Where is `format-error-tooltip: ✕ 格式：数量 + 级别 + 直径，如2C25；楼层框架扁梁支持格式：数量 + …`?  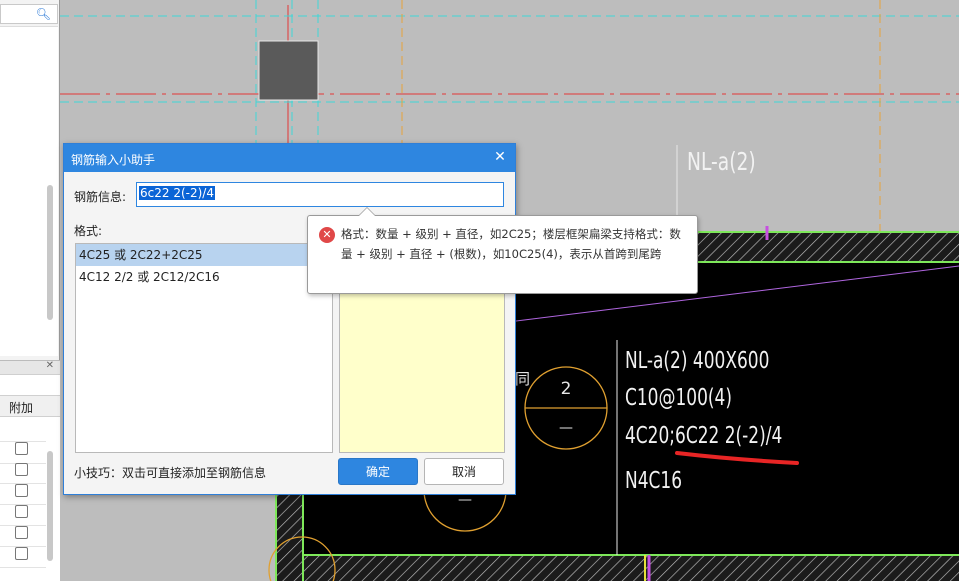
format-error-tooltip: ✕ 格式：数量 + 级别 + 直径，如2C25；楼层框架扁梁支持格式：数量 + … is located at coordinates (502, 250).